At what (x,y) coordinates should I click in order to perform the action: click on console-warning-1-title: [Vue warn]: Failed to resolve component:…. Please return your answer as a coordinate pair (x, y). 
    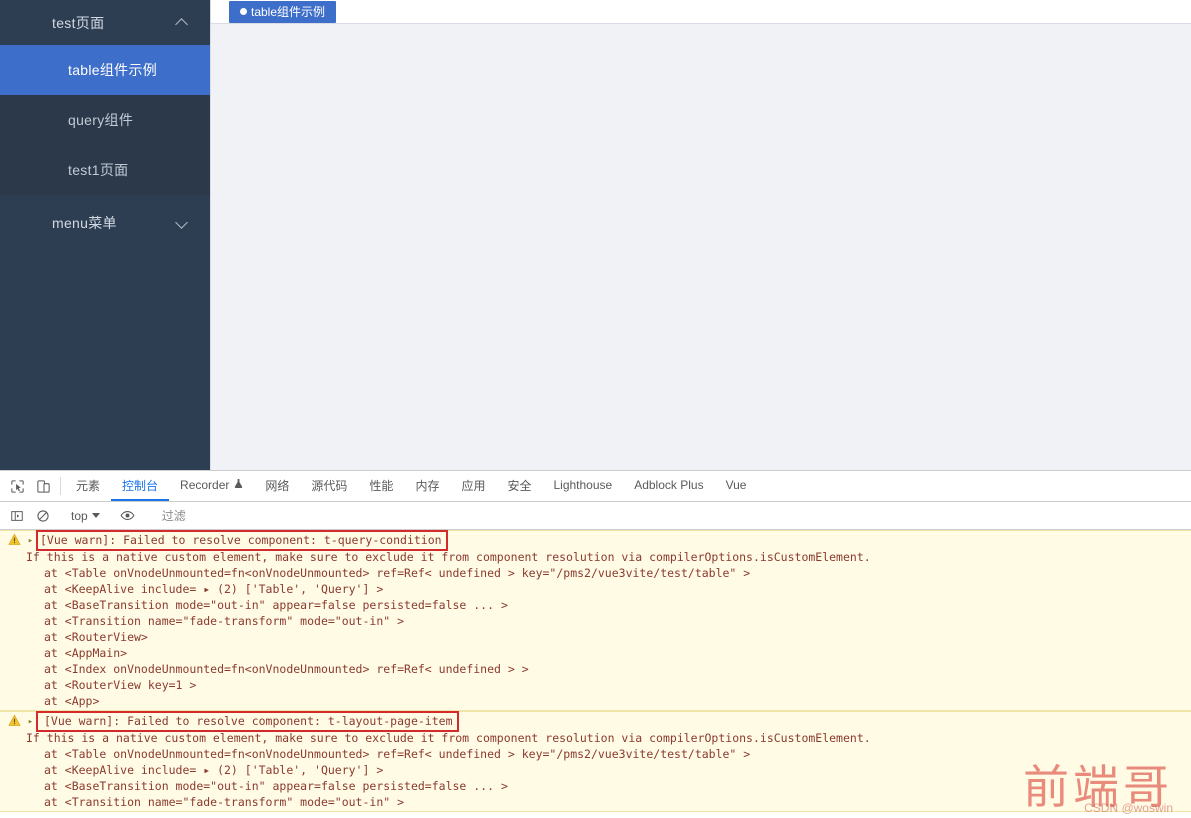
    Looking at the image, I should click on (242, 540).